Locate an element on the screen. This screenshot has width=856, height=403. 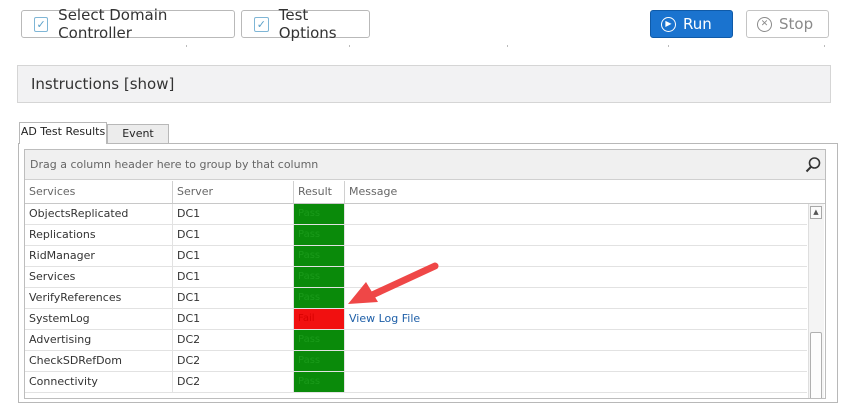
cell-service: Advertising is located at coordinates (99, 340).